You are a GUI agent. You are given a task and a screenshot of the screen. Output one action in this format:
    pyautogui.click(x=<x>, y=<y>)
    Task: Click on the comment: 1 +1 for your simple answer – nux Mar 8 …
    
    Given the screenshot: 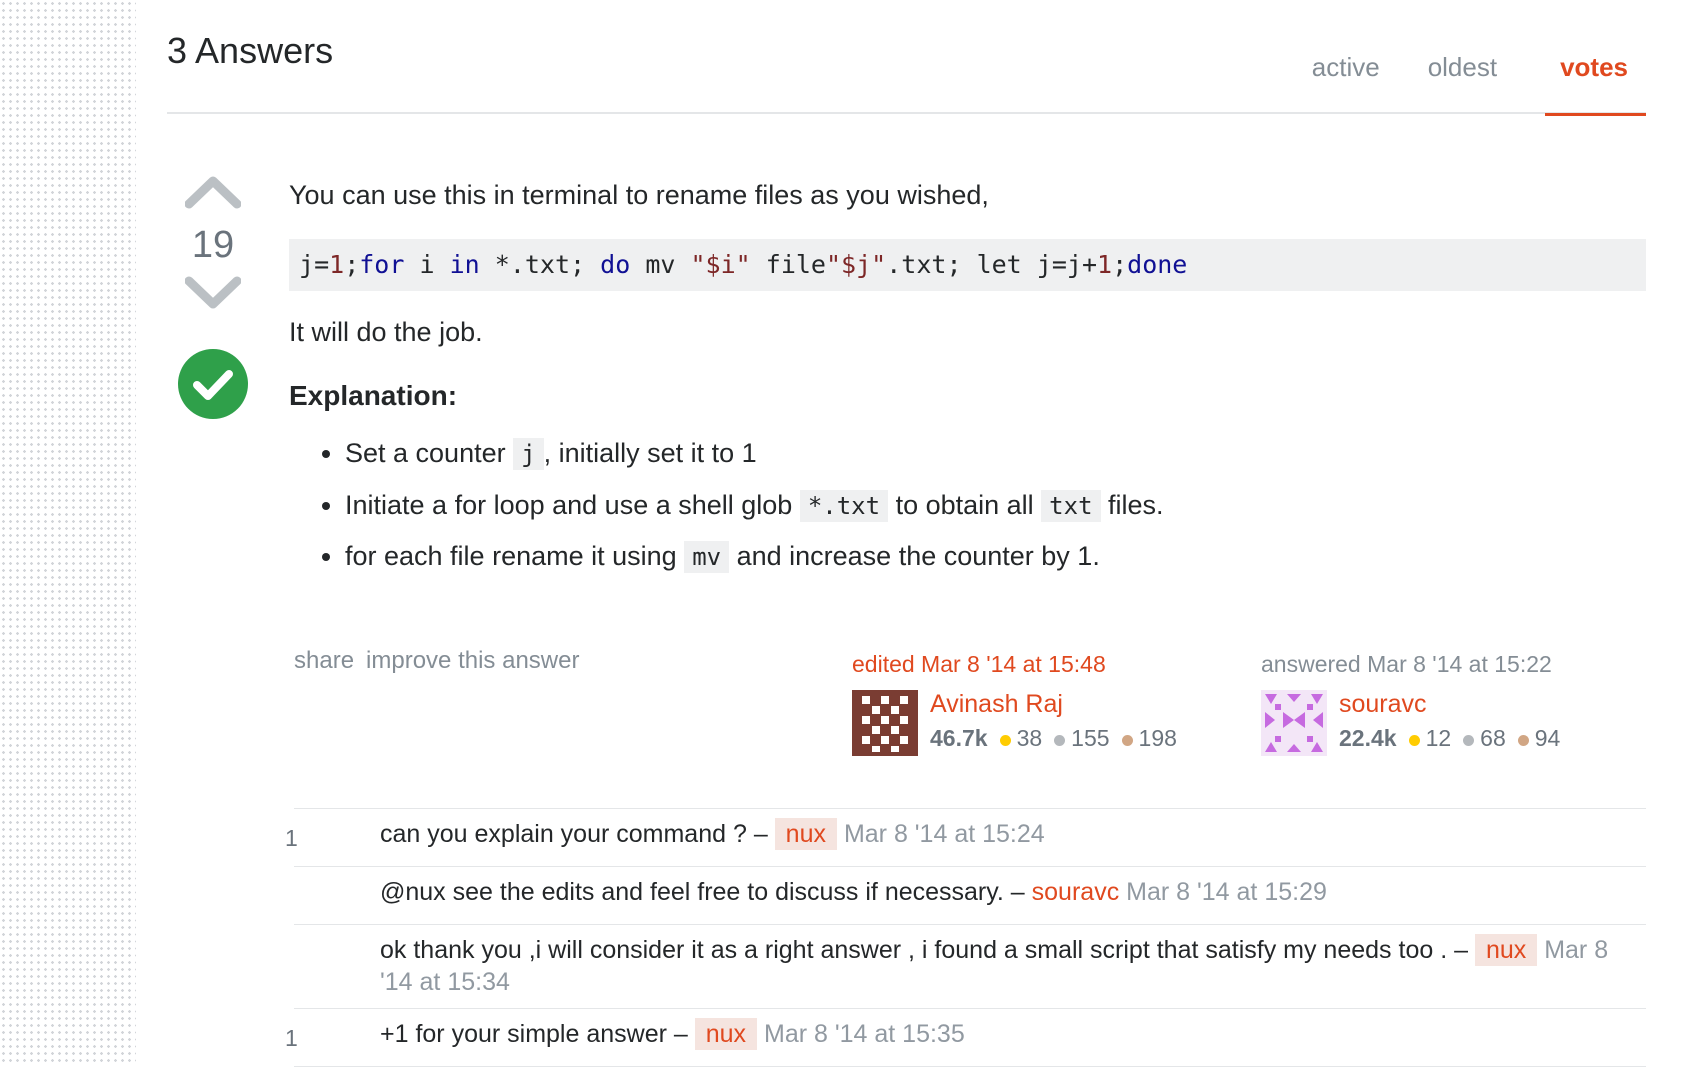 What is the action you would take?
    pyautogui.click(x=965, y=1038)
    